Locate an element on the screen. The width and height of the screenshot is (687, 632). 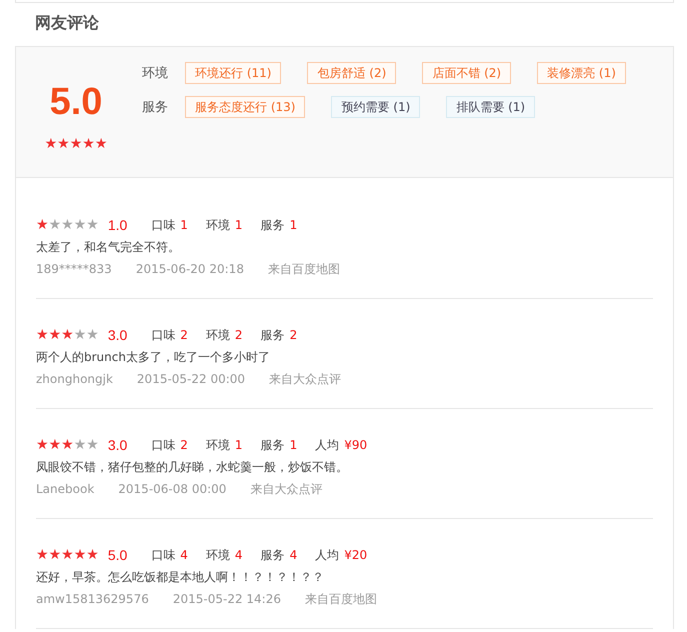
review-time: 2015-05-22 14:26 is located at coordinates (226, 599).